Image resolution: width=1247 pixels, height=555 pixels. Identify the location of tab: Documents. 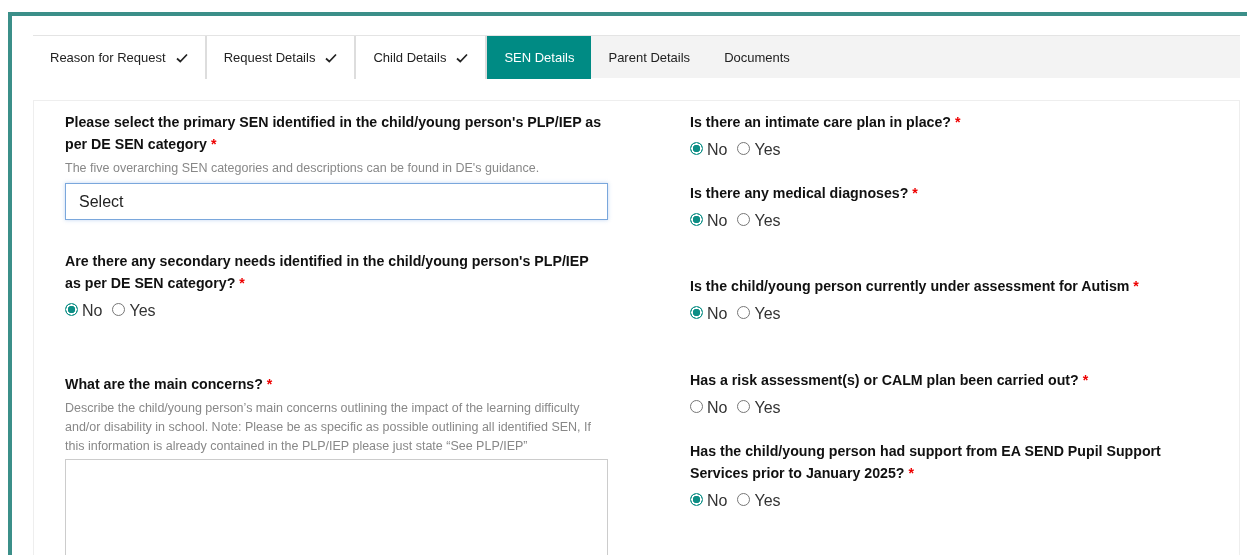
(757, 57).